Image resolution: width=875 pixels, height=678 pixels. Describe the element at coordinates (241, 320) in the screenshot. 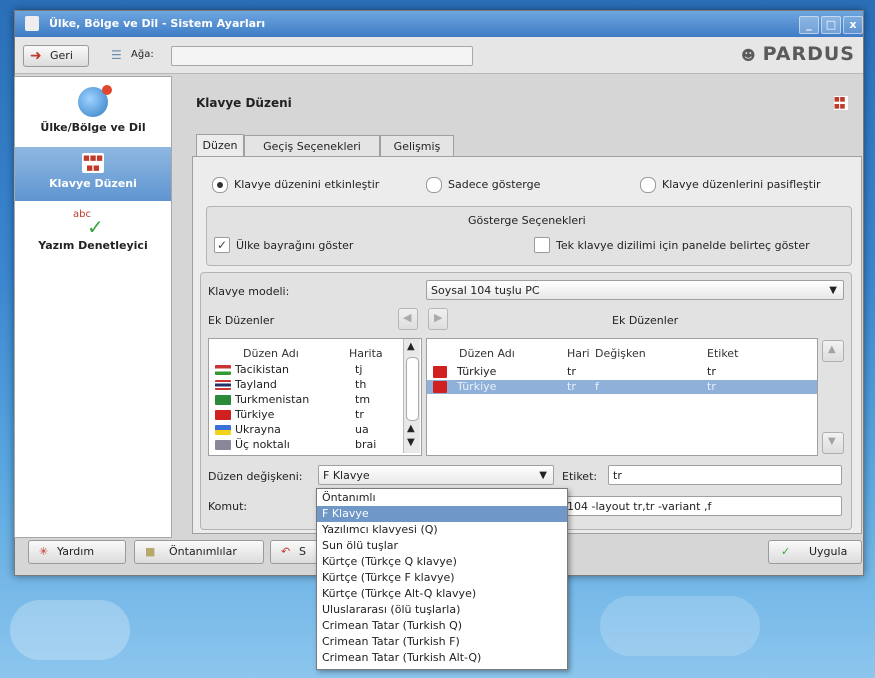

I see `extra-layouts-left-label: Ek Düzenler` at that location.